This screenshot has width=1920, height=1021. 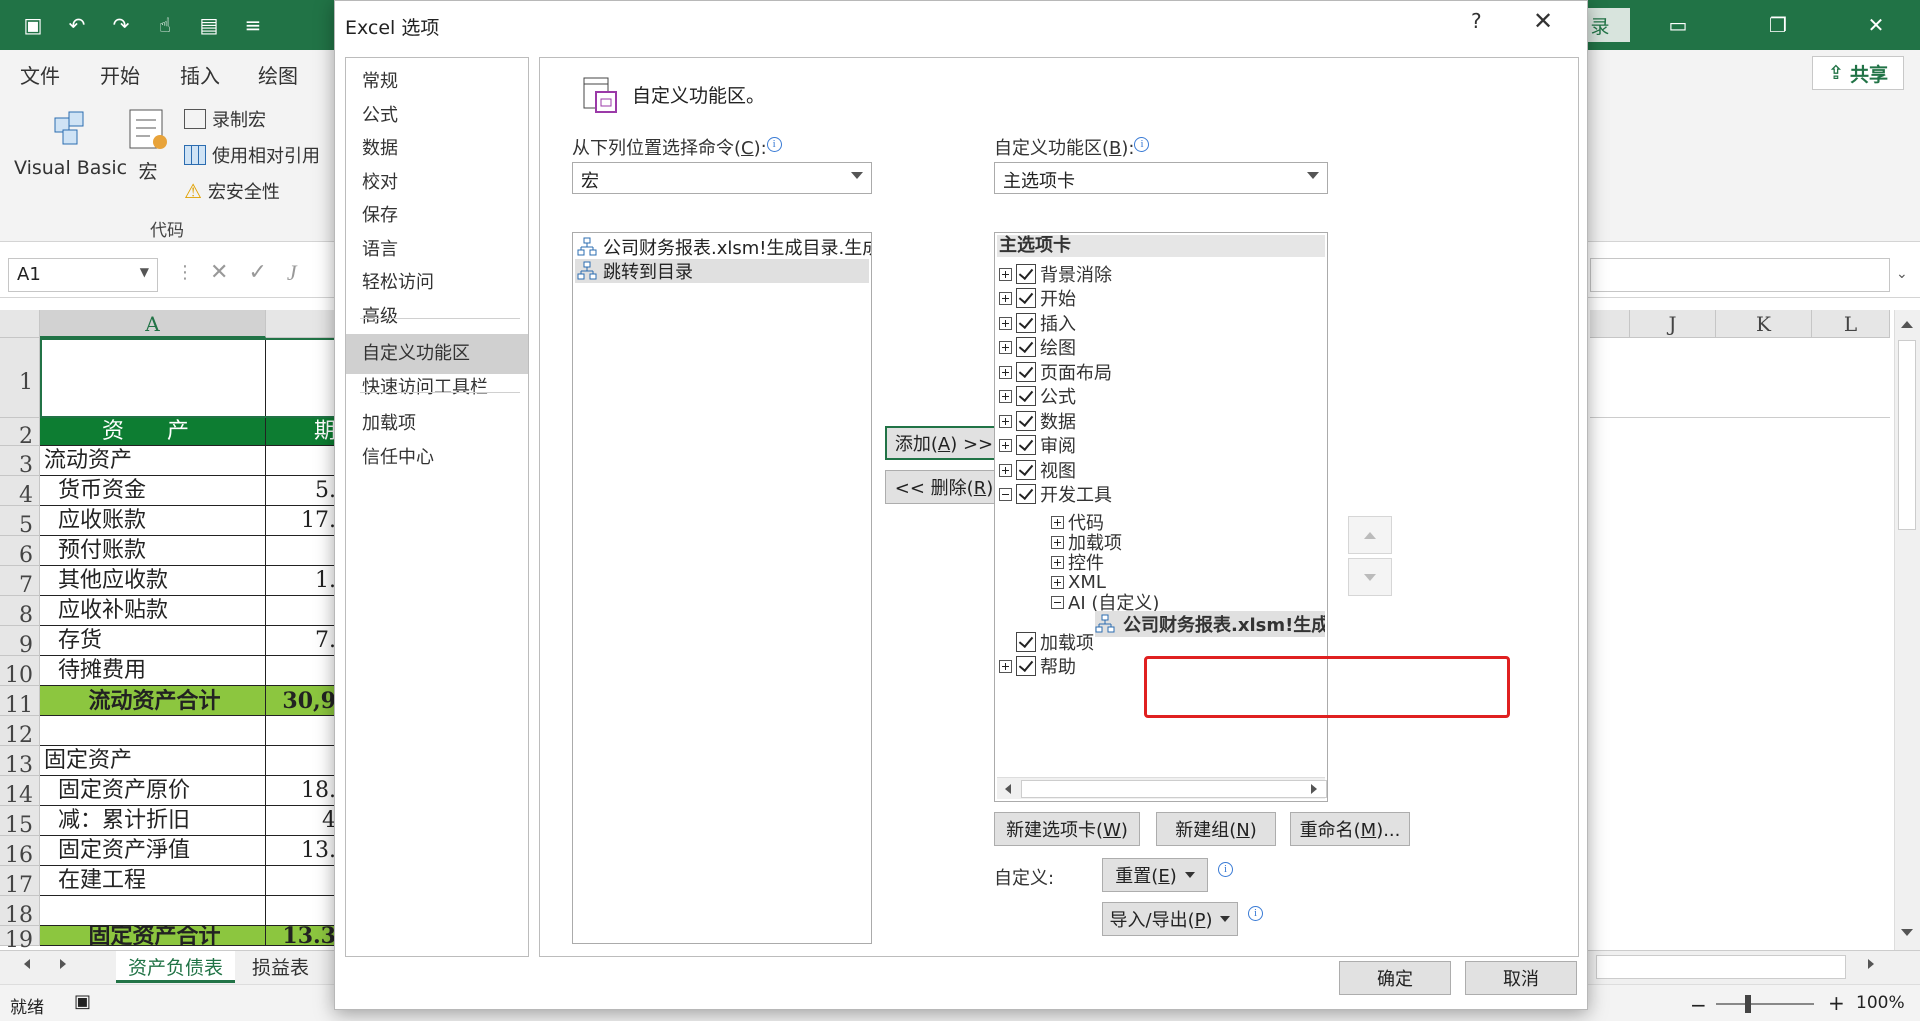 What do you see at coordinates (1721, 967) in the screenshot?
I see `horizontal-scrollbar` at bounding box center [1721, 967].